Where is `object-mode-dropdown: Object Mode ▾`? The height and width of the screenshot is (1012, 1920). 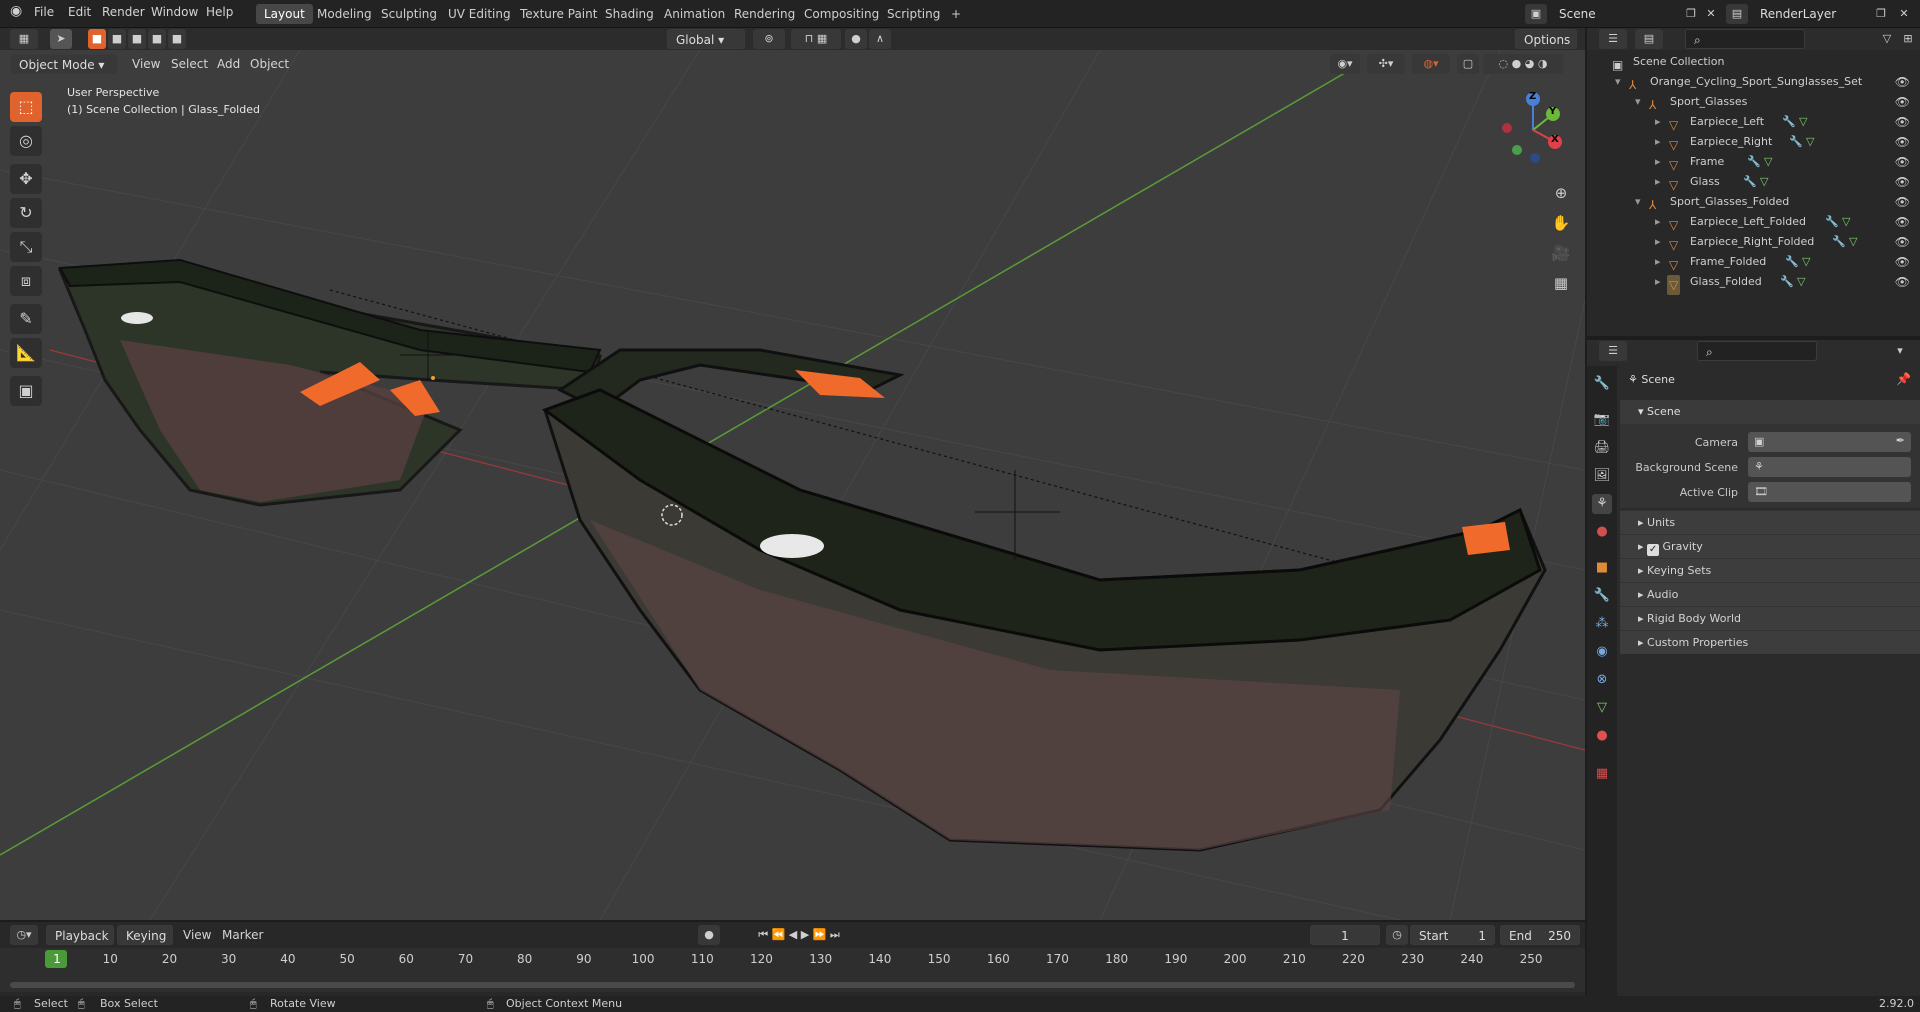 object-mode-dropdown: Object Mode ▾ is located at coordinates (64, 64).